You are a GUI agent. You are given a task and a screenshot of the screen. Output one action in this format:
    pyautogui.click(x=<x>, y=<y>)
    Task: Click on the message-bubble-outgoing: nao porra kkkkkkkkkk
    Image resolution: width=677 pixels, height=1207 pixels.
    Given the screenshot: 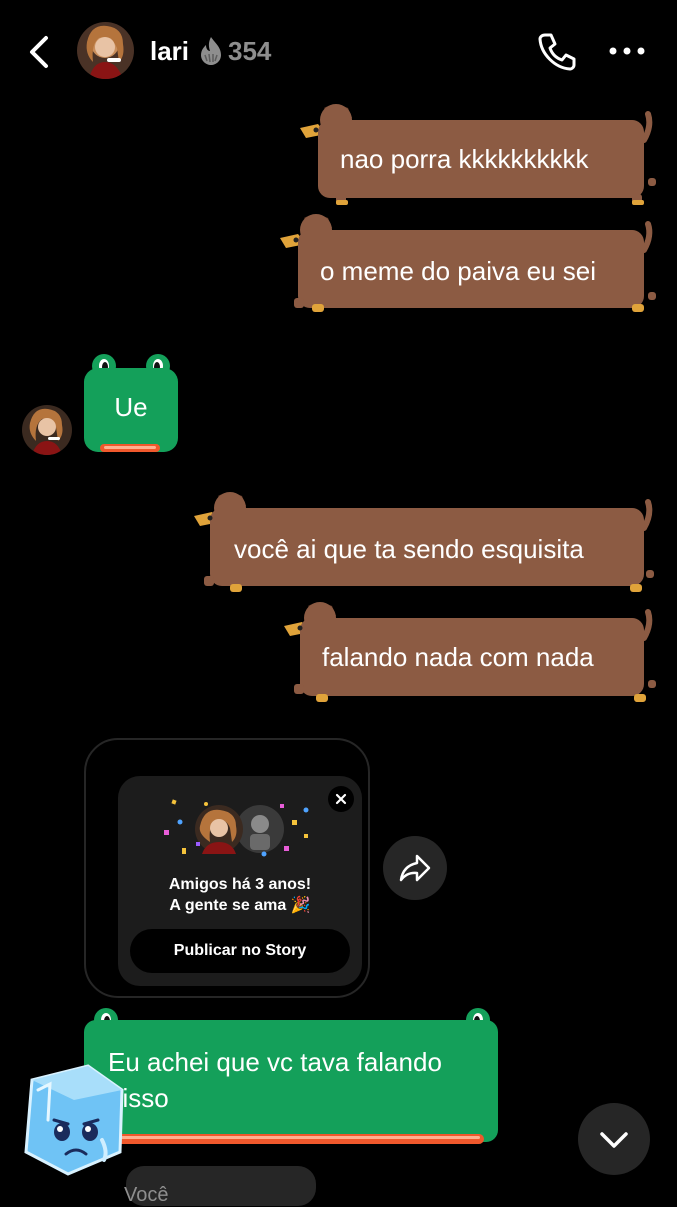 What is the action you would take?
    pyautogui.click(x=477, y=155)
    